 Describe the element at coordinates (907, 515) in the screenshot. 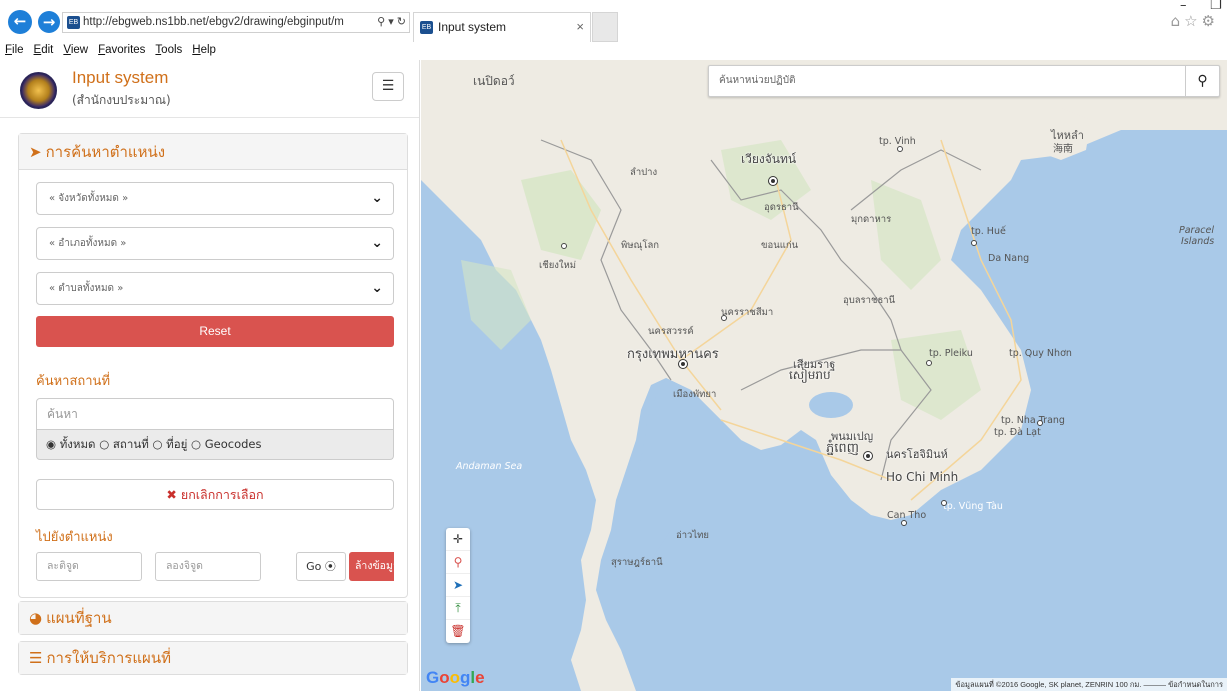

I see `map-label-can-tho: Can Tho` at that location.